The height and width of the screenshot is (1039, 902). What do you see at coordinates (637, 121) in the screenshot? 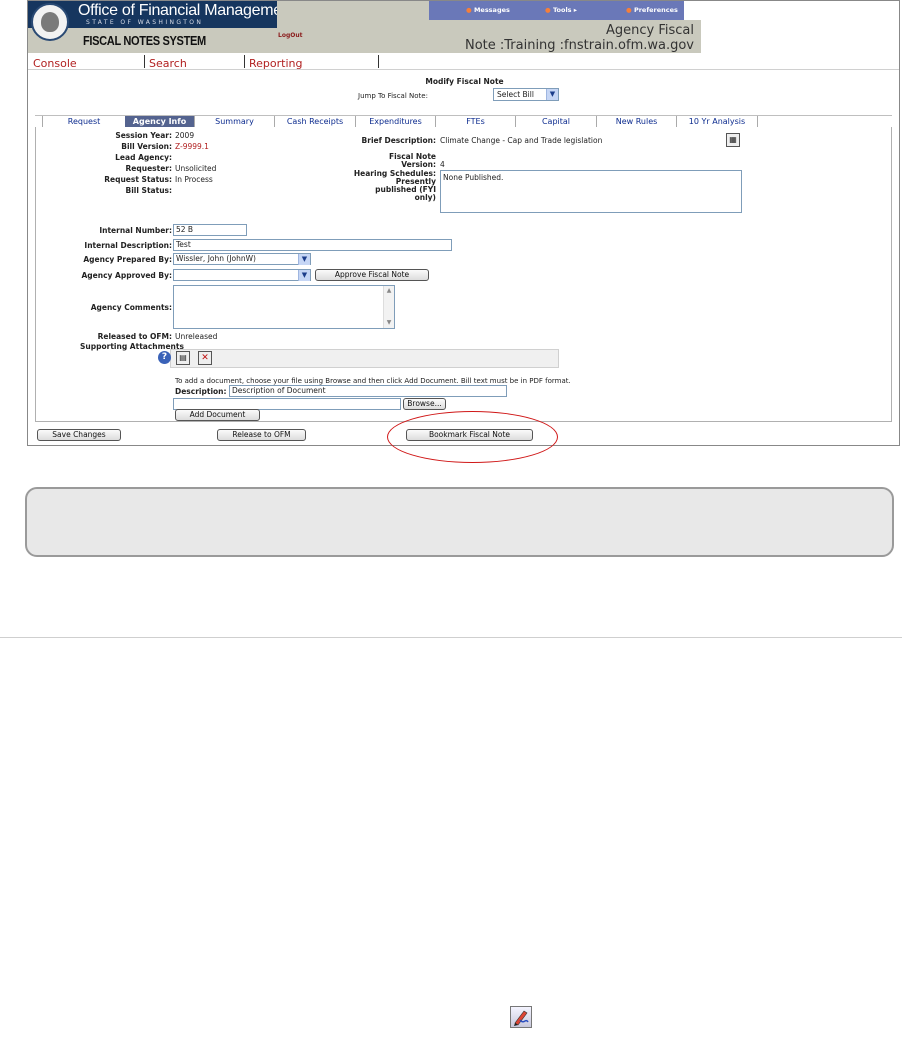
I see `tab-new-rules: New Rules` at bounding box center [637, 121].